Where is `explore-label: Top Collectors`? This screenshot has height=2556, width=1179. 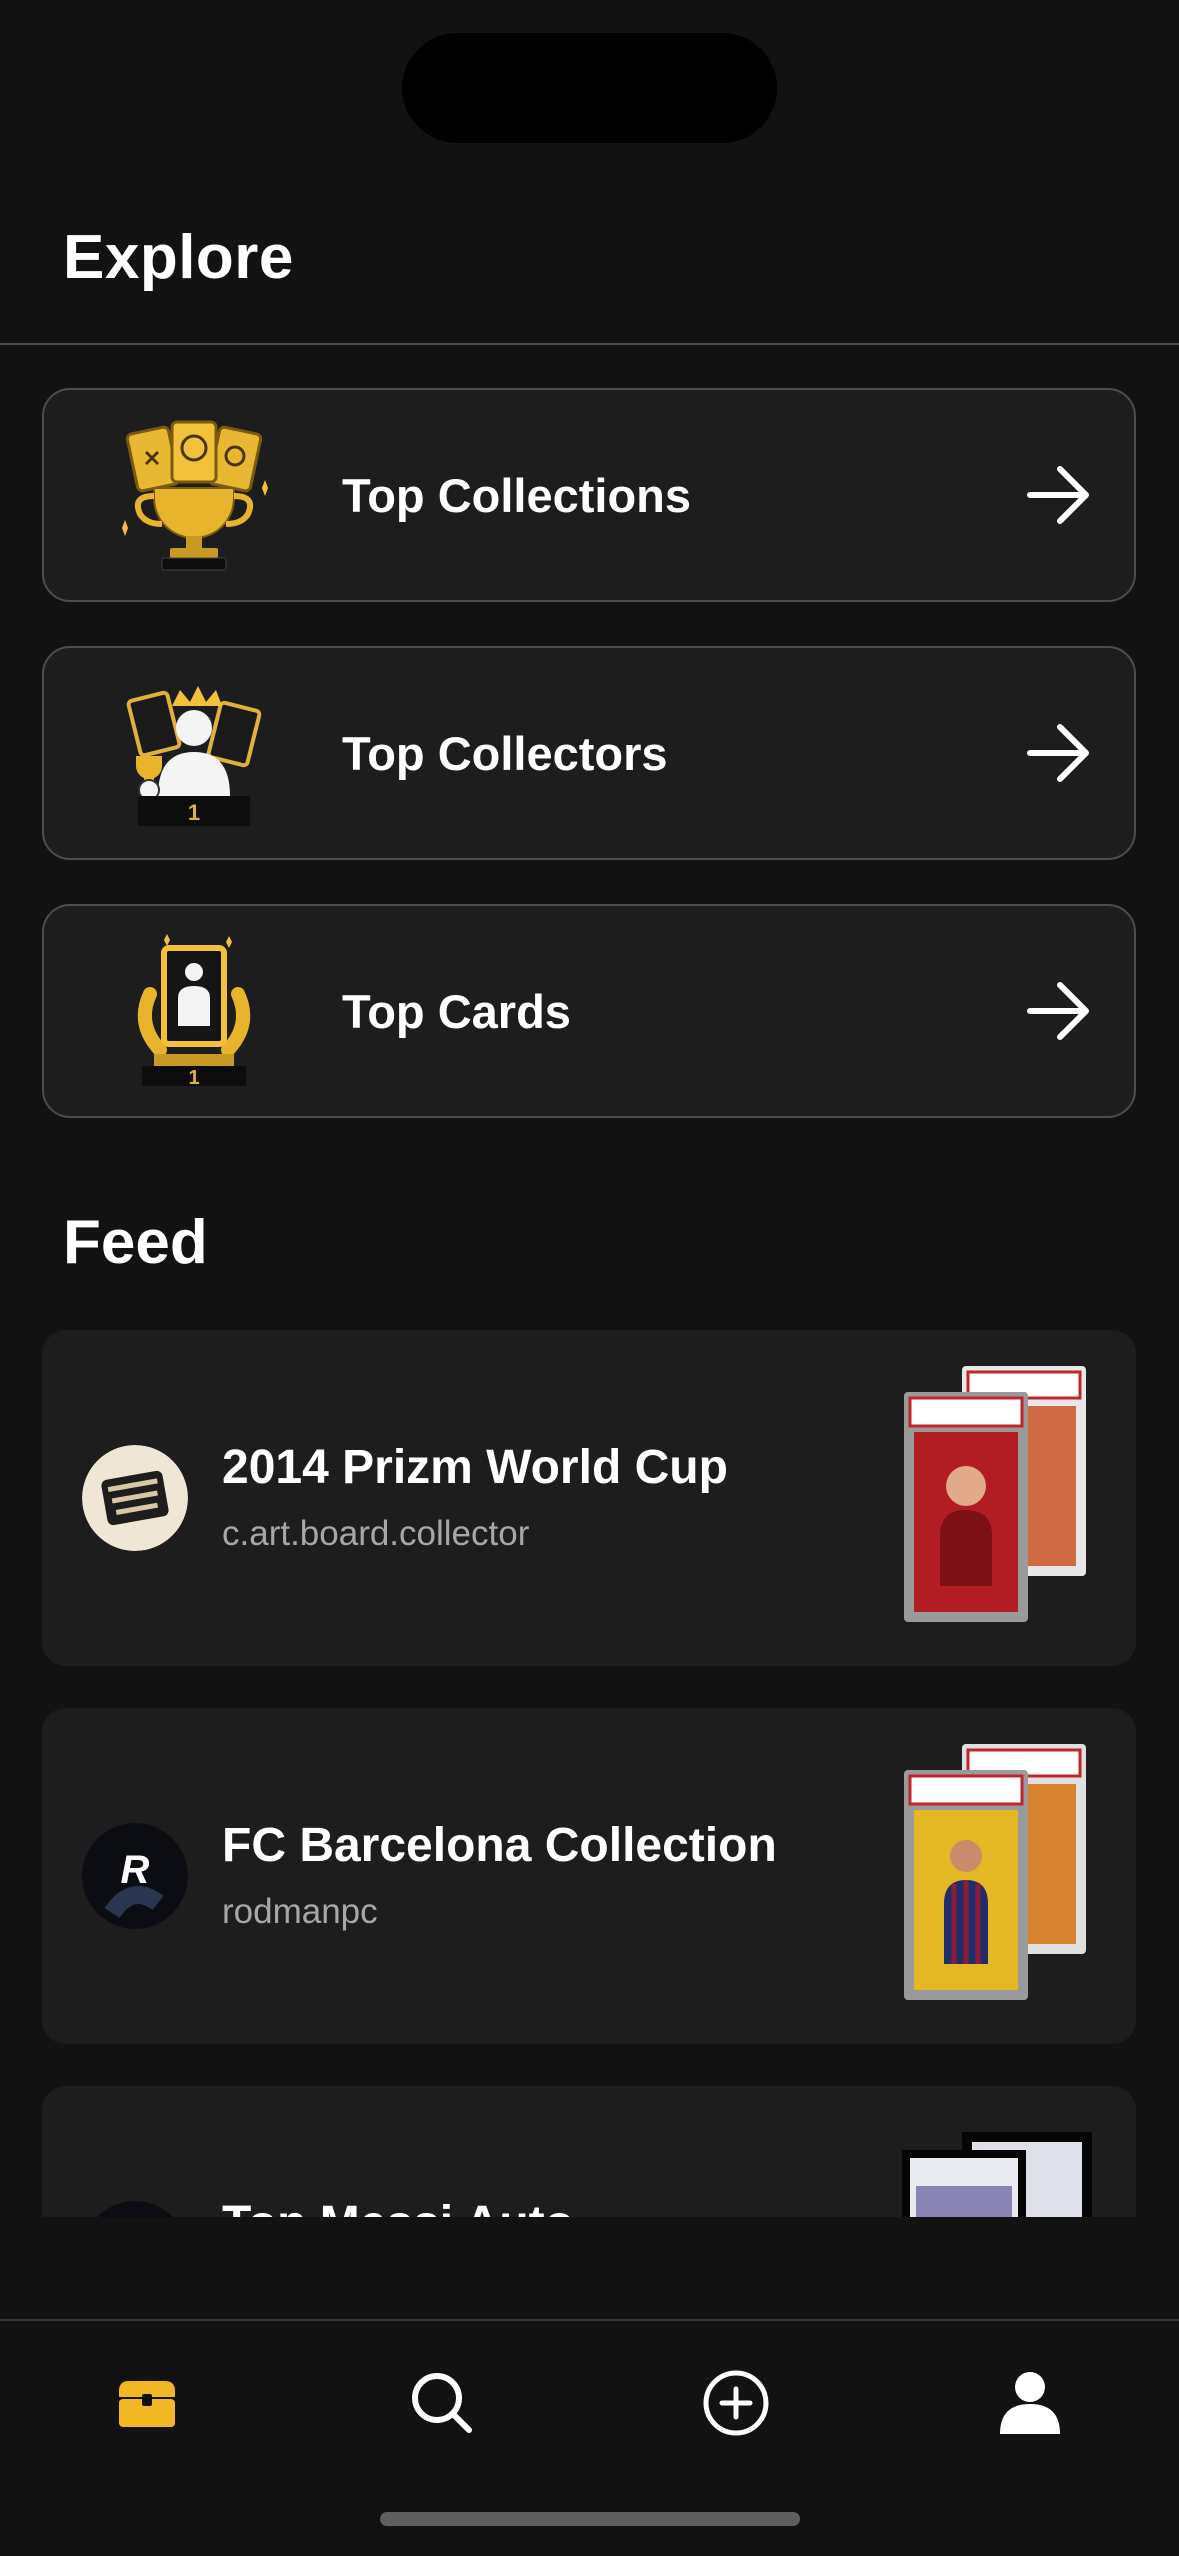
explore-label: Top Collectors is located at coordinates (505, 753).